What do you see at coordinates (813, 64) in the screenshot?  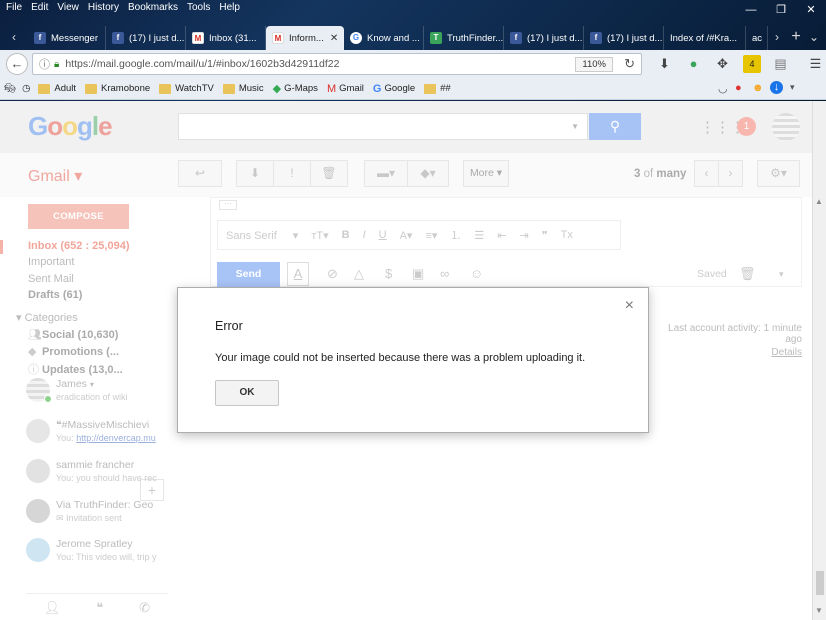 I see `menu-hamburger-icon: ☰` at bounding box center [813, 64].